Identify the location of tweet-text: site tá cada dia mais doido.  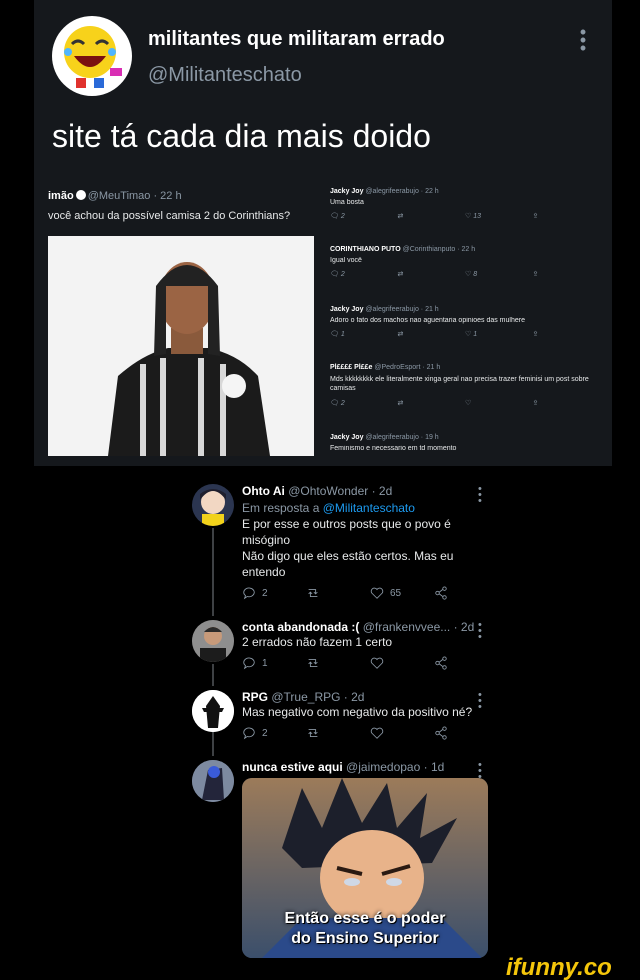
(241, 136).